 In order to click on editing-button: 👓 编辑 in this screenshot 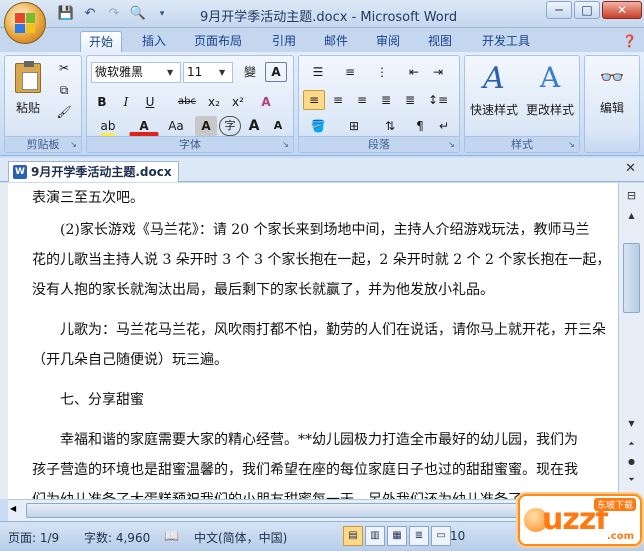, I will do `click(612, 94)`.